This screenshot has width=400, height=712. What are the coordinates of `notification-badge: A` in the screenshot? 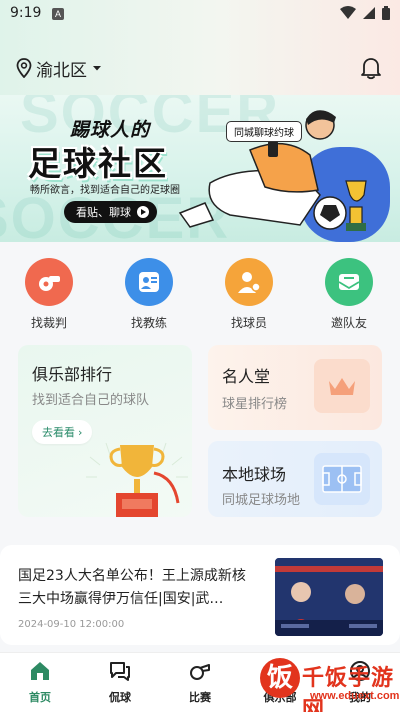 It's located at (58, 14).